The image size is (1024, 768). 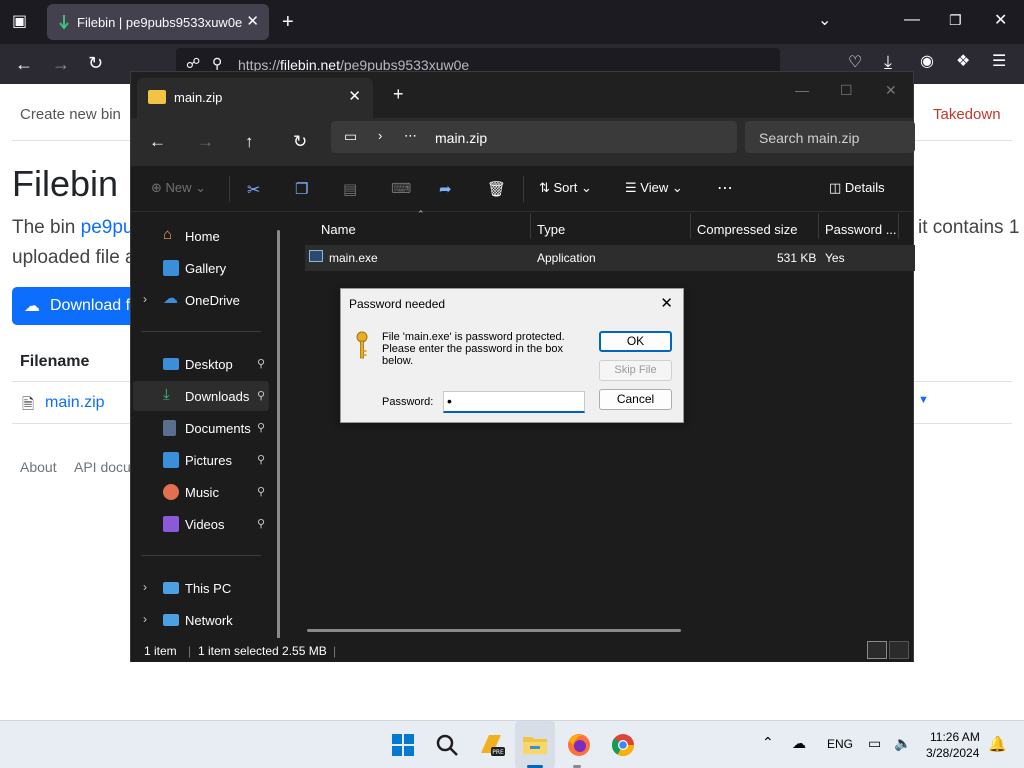 What do you see at coordinates (75, 403) in the screenshot?
I see `main-zip-link: main.zip` at bounding box center [75, 403].